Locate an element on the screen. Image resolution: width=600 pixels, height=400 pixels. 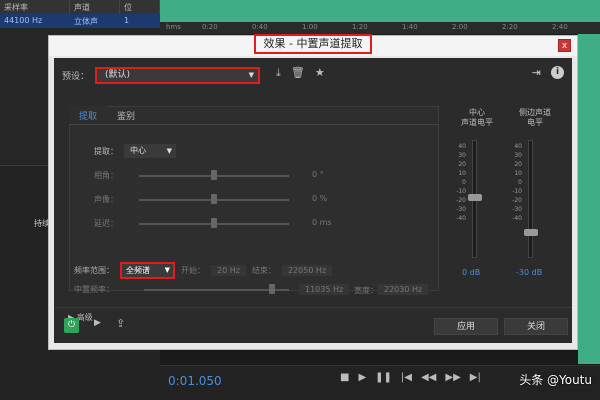
extract-select: 中心 ▼ is located at coordinates (150, 151).